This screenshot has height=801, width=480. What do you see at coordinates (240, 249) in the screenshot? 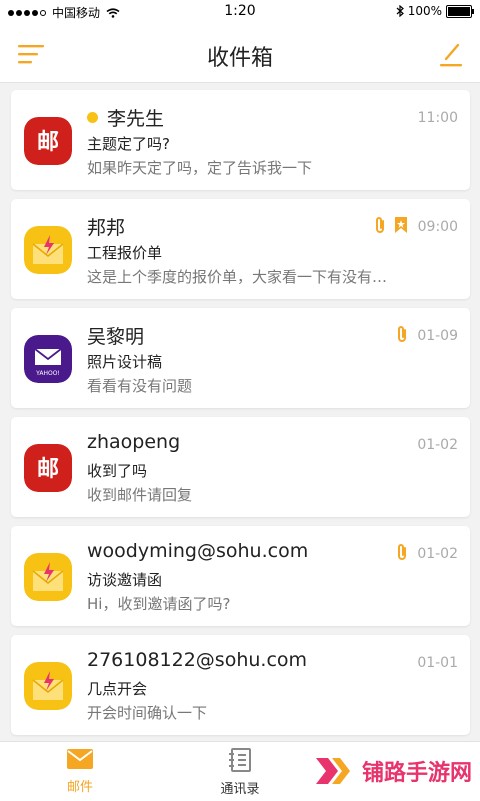
I see `email-item: 邦邦 工程报价单 这是上个季度的报价单，大家看一下有没有… 09:00` at bounding box center [240, 249].